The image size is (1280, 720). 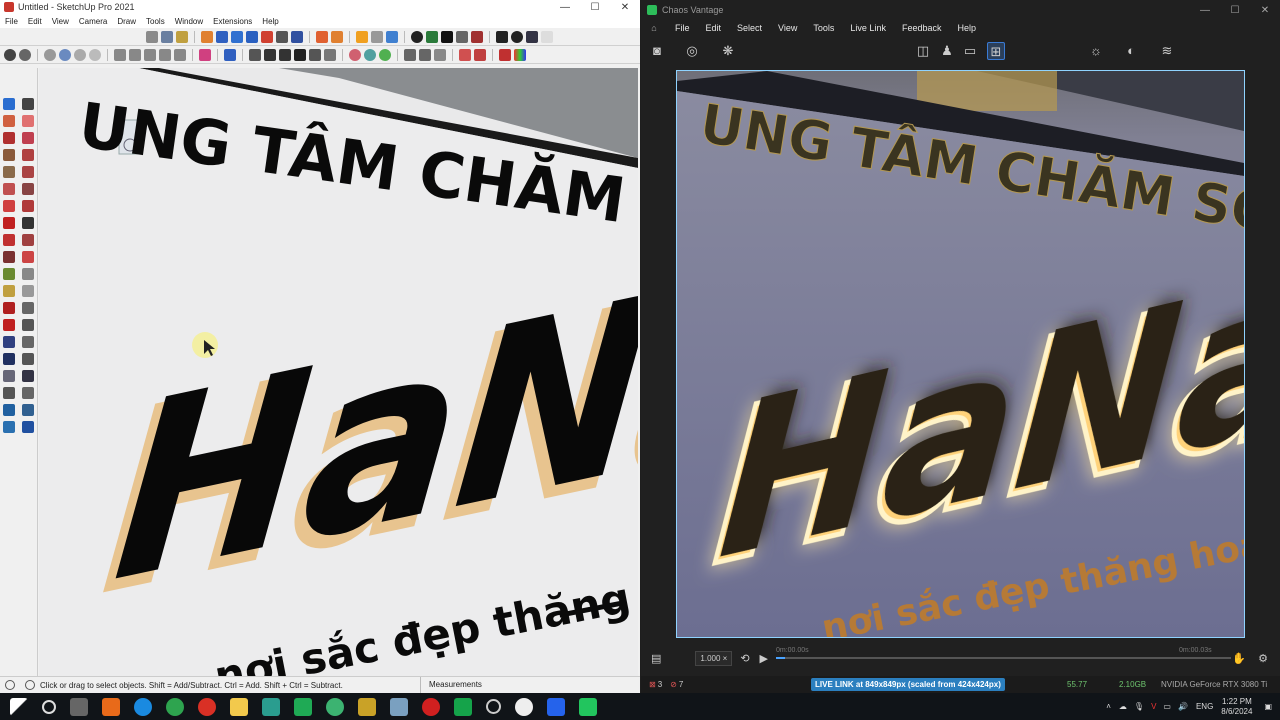 What do you see at coordinates (143, 706) in the screenshot?
I see `edge-icon` at bounding box center [143, 706].